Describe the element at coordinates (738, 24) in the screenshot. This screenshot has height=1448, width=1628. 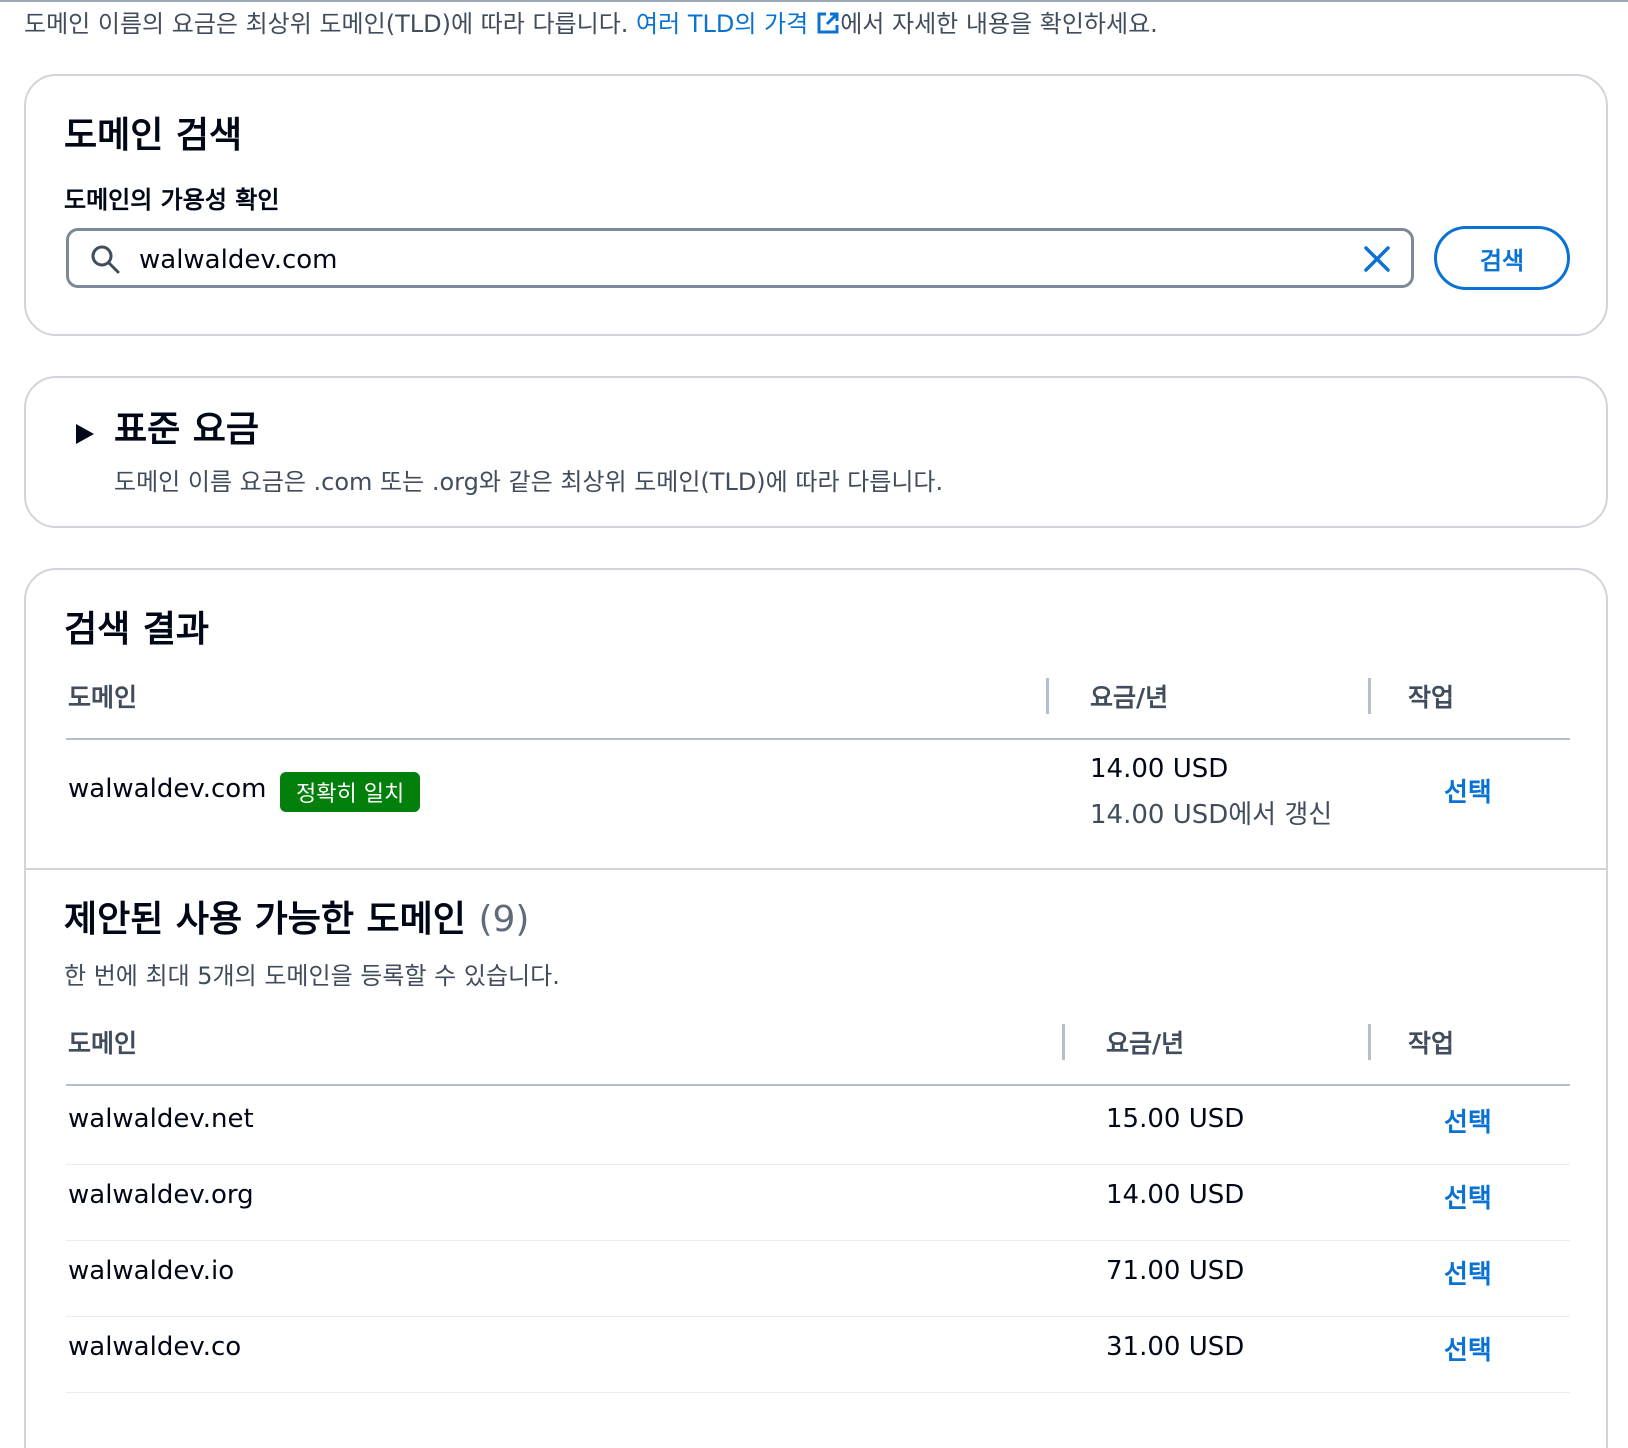
I see `tld-pricing-link: 여러 TLD의 가격` at that location.